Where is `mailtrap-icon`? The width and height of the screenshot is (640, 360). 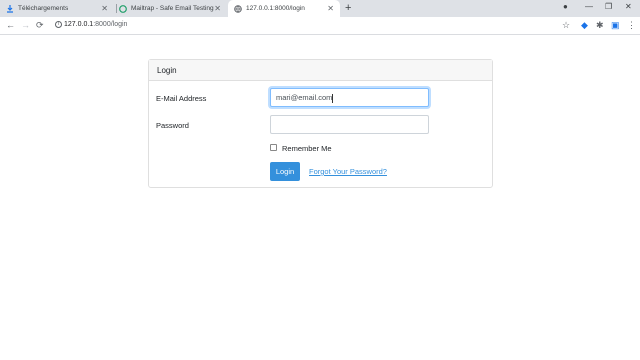 mailtrap-icon is located at coordinates (123, 8).